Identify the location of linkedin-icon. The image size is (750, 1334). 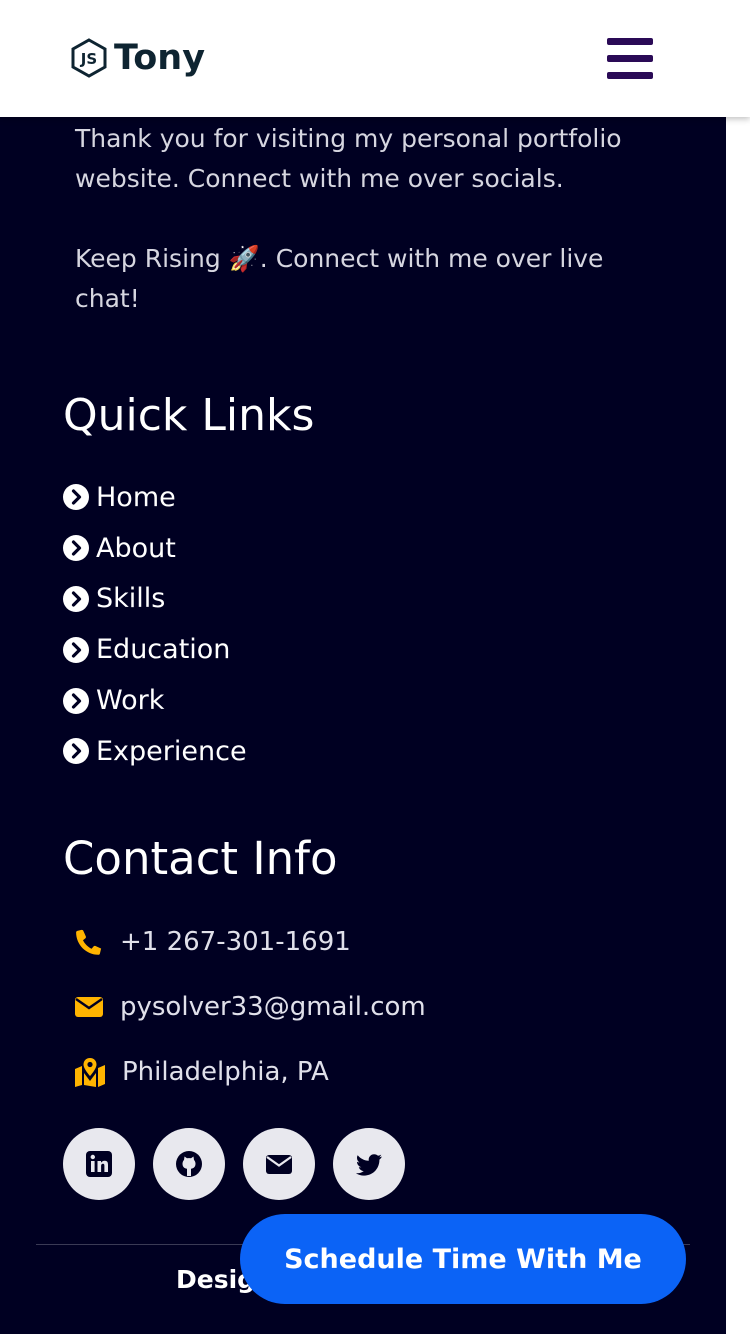
(99, 1164).